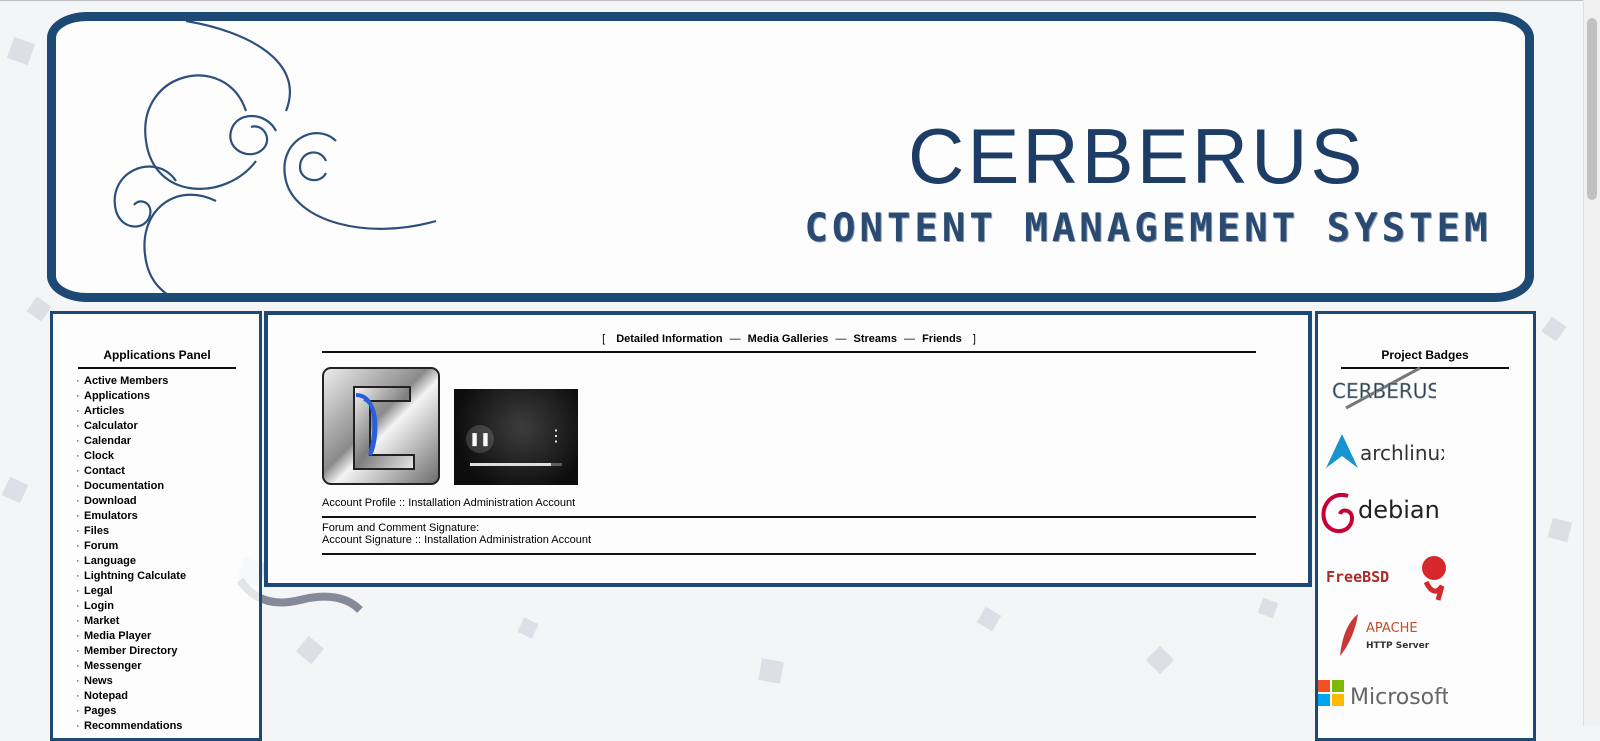 This screenshot has height=741, width=1600. I want to click on microsoft-logo-icon, so click(1331, 693).